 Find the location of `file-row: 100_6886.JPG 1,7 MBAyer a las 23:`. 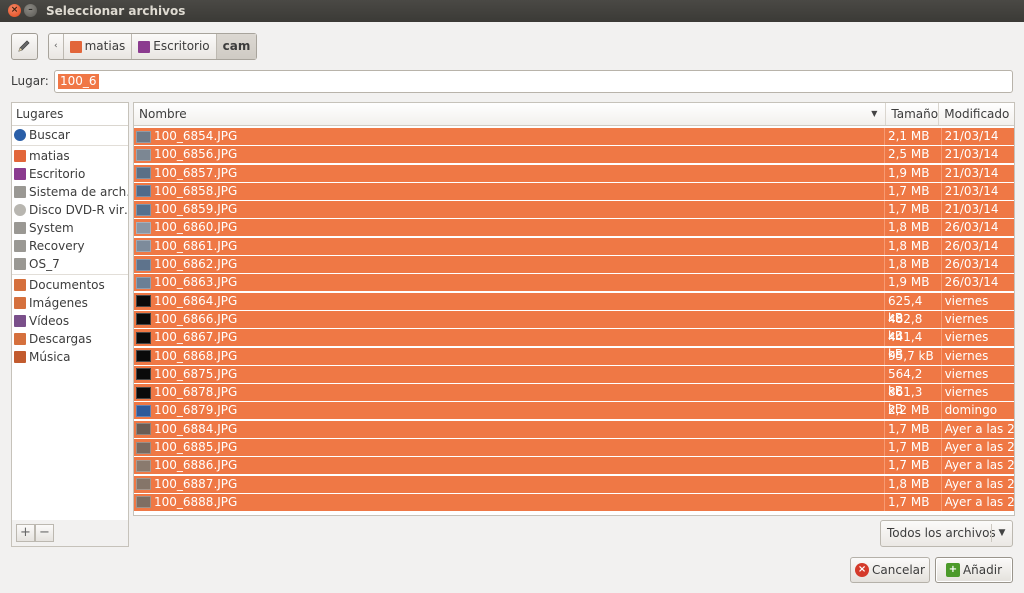

file-row: 100_6886.JPG 1,7 MBAyer a las 23: is located at coordinates (574, 466).